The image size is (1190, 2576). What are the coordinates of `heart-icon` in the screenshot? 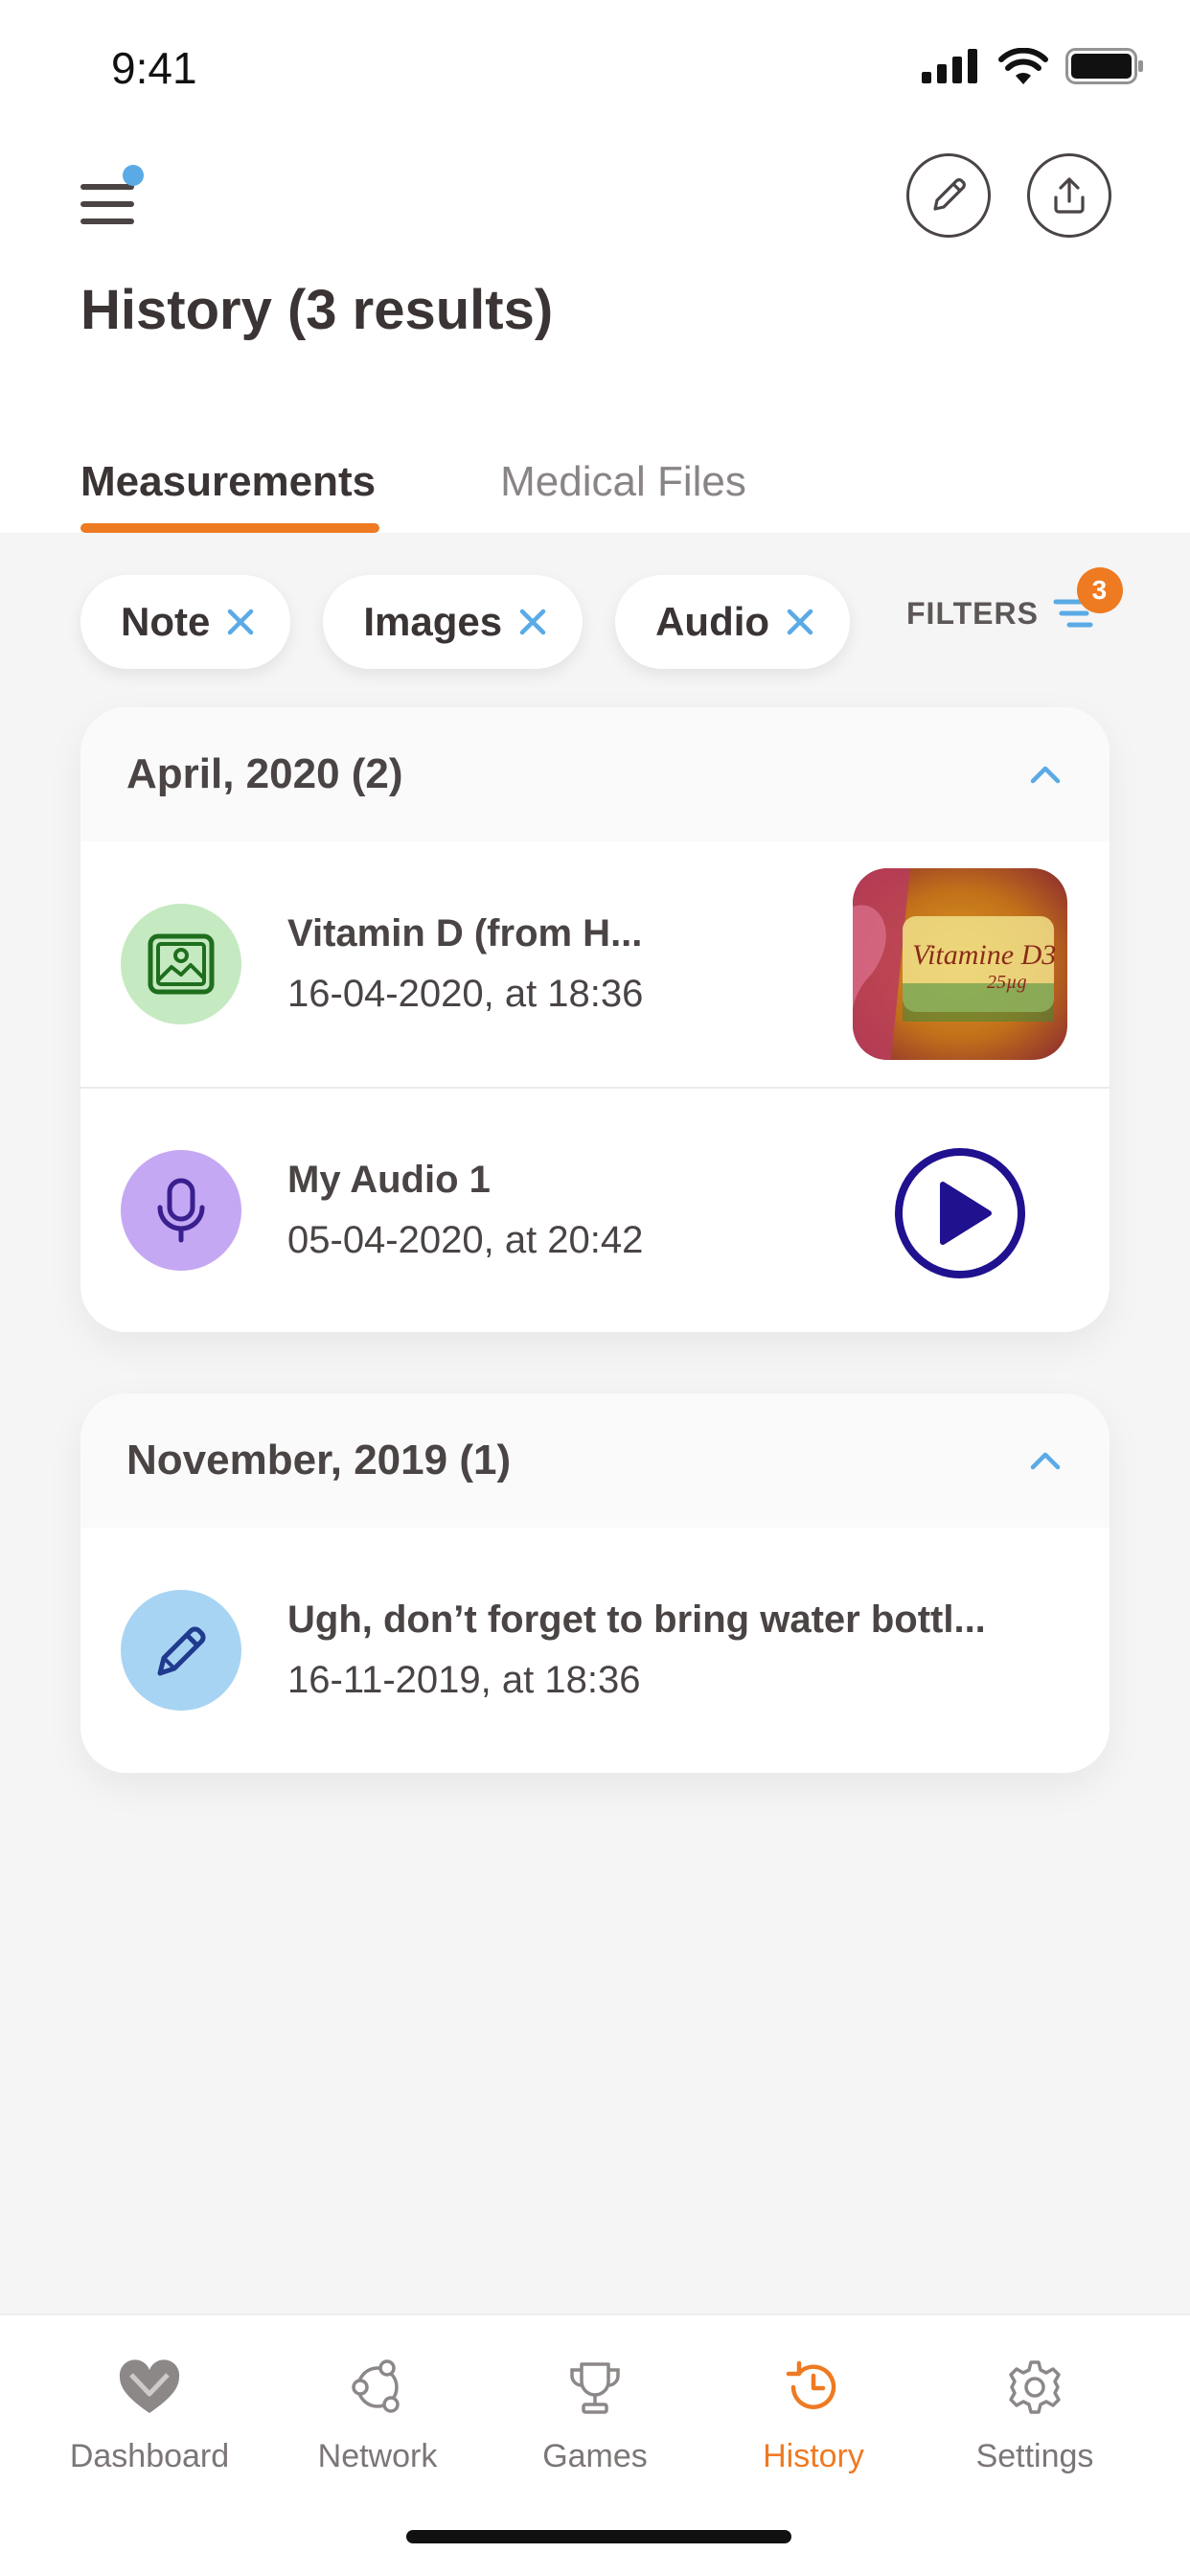 It's located at (150, 2387).